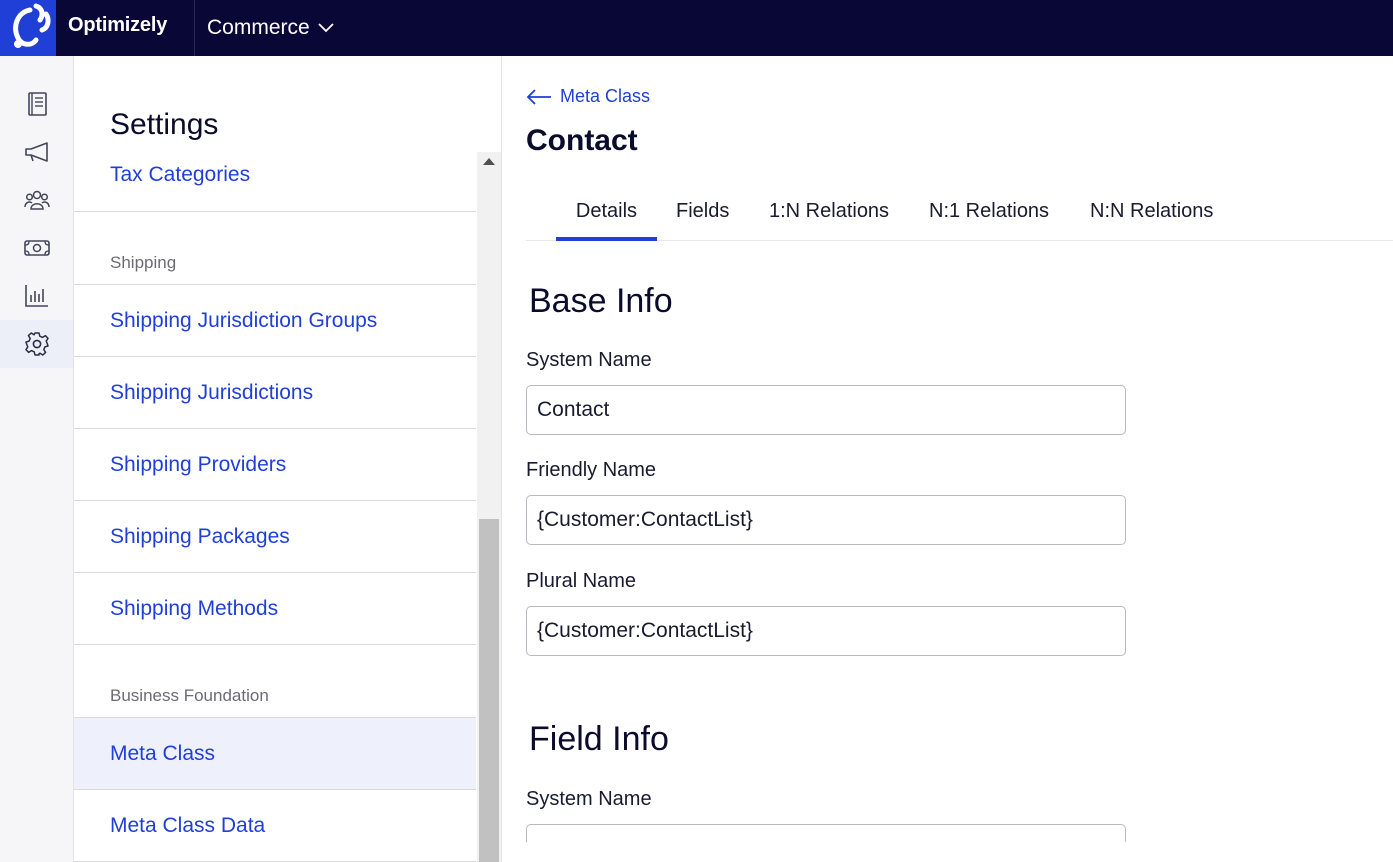  What do you see at coordinates (589, 799) in the screenshot?
I see `label-field-system-name: System Name` at bounding box center [589, 799].